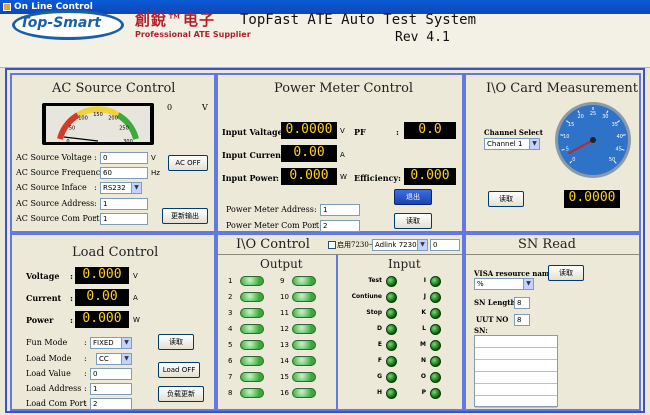  I want to click on pm-com-input: 2, so click(340, 226).